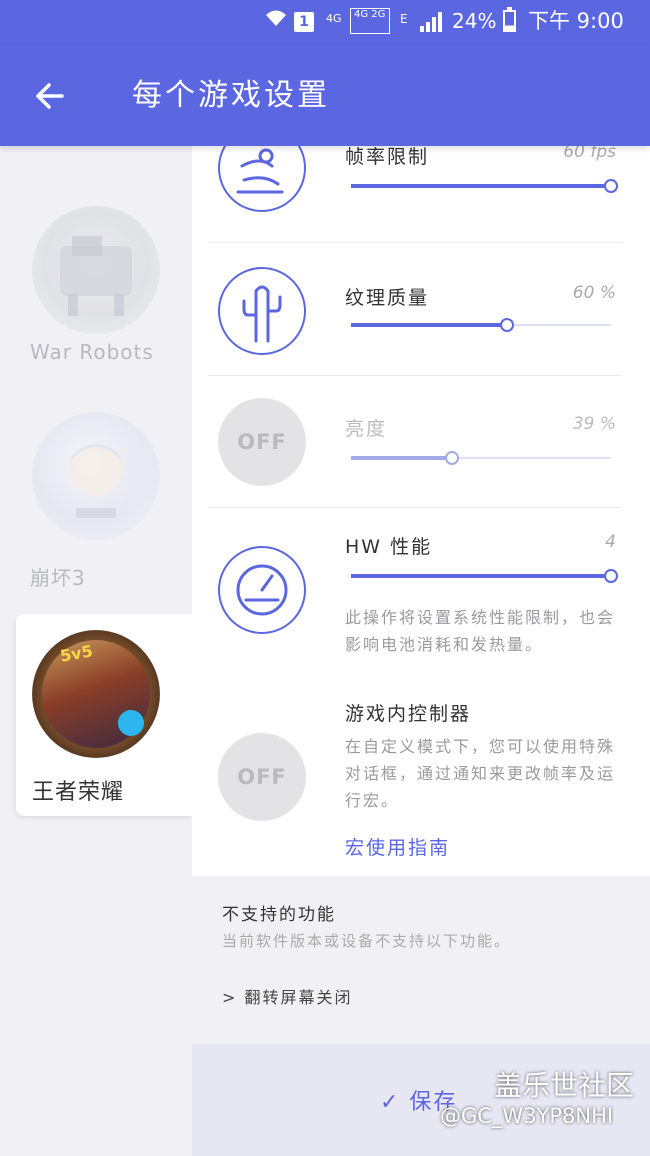 This screenshot has width=650, height=1156. I want to click on watermark-community: 盖乐世社区, so click(564, 1085).